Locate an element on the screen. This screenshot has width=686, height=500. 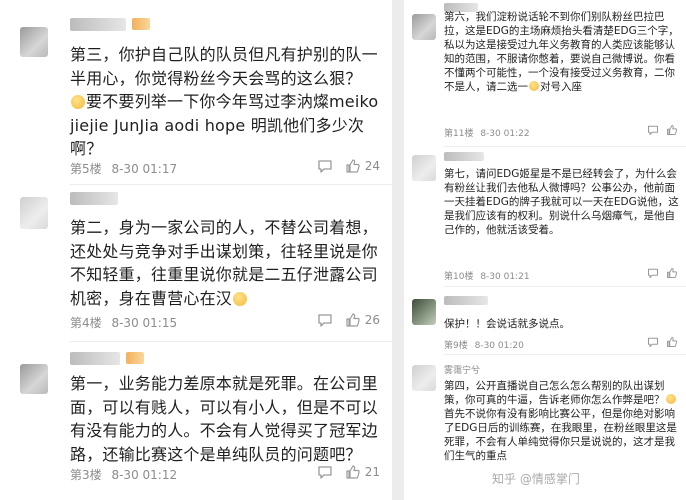
floor-number: 第11楼 is located at coordinates (459, 134).